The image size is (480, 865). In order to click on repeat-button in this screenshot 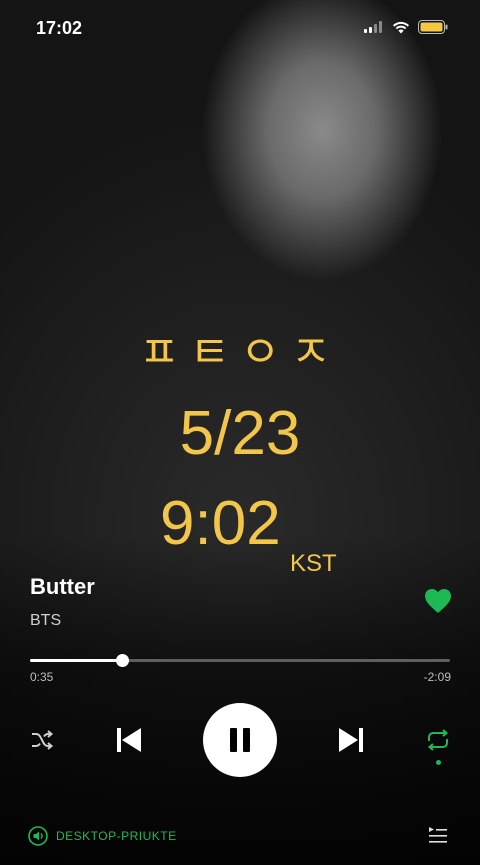, I will do `click(438, 740)`.